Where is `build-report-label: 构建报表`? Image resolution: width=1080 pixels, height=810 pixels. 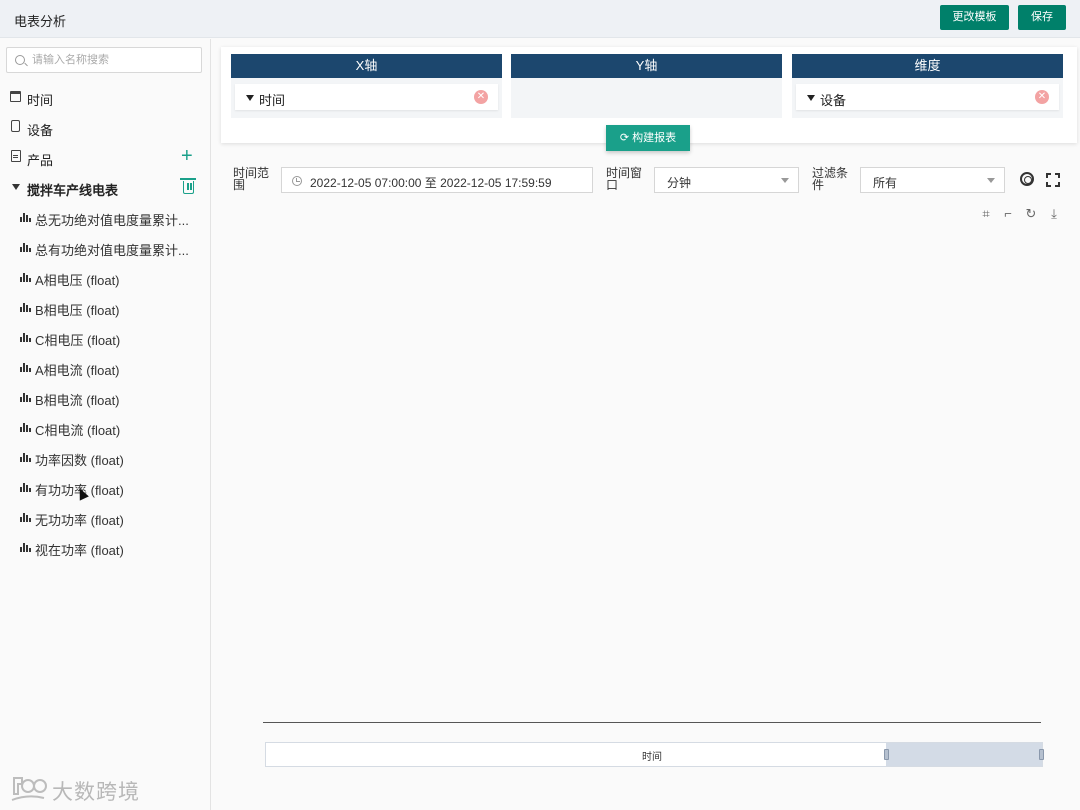
build-report-label: 构建报表 is located at coordinates (654, 138).